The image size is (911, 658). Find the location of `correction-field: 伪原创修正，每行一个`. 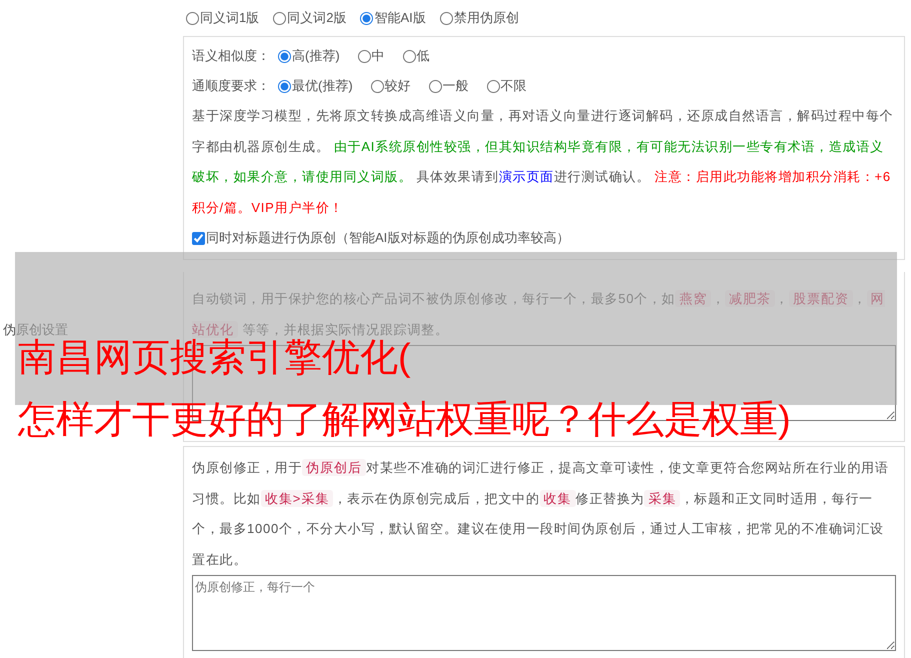

correction-field: 伪原创修正，每行一个 is located at coordinates (544, 613).